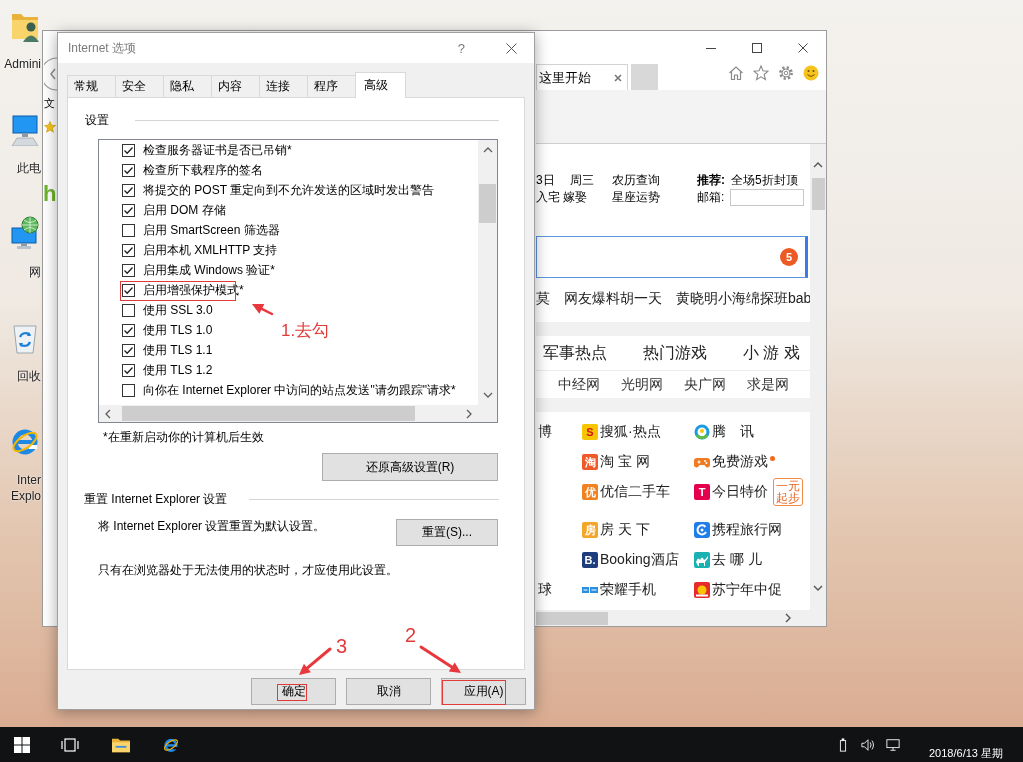  What do you see at coordinates (184, 210) in the screenshot?
I see `option-label: 启用 DOM 存储` at bounding box center [184, 210].